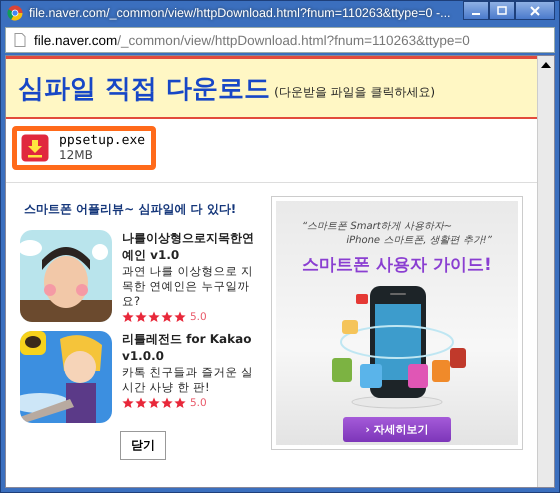 The image size is (560, 493). I want to click on apps-heading: 스마트폰 어플리뷰~ 심파일에 다 있다!, so click(130, 209).